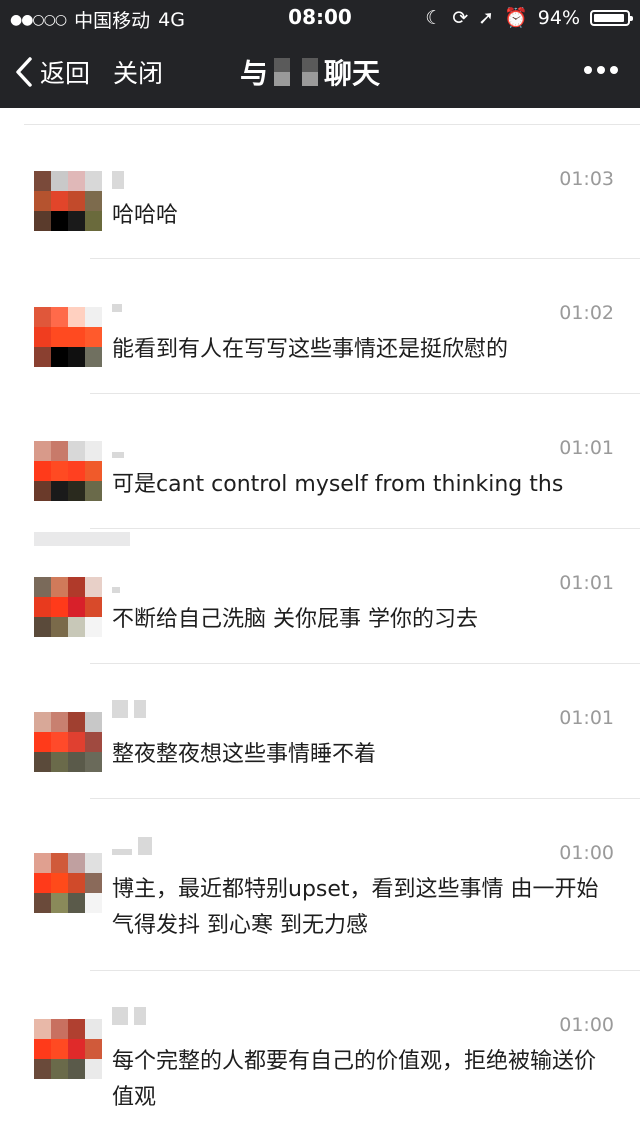 This screenshot has height=1139, width=640. I want to click on more-dots-icon, so click(601, 70).